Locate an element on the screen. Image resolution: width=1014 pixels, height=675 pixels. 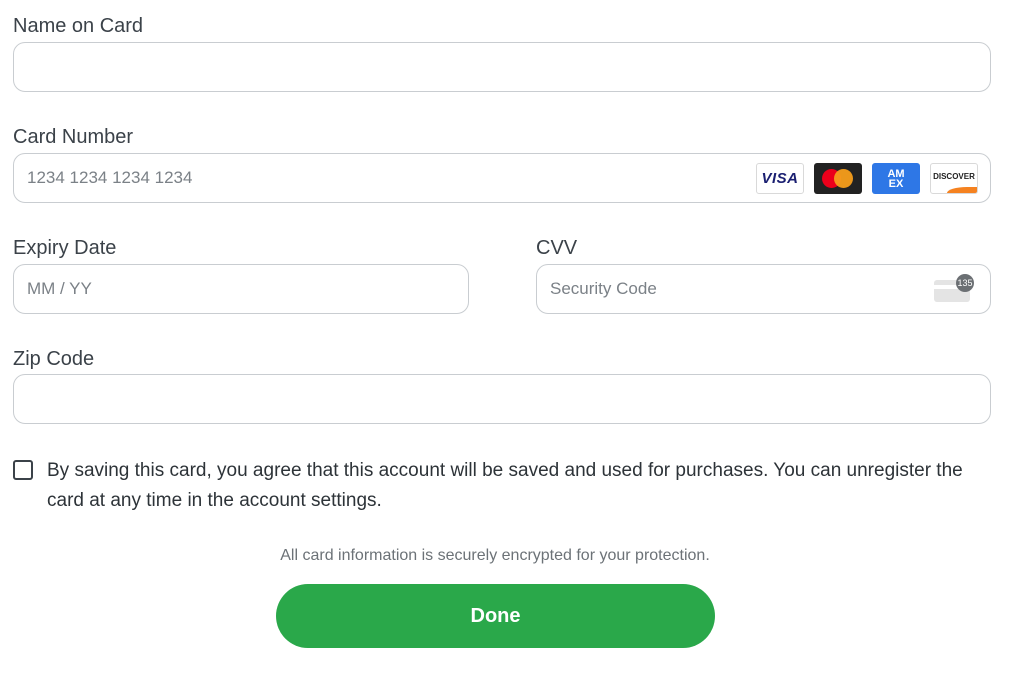
visa-logo-text: VISA is located at coordinates (780, 178).